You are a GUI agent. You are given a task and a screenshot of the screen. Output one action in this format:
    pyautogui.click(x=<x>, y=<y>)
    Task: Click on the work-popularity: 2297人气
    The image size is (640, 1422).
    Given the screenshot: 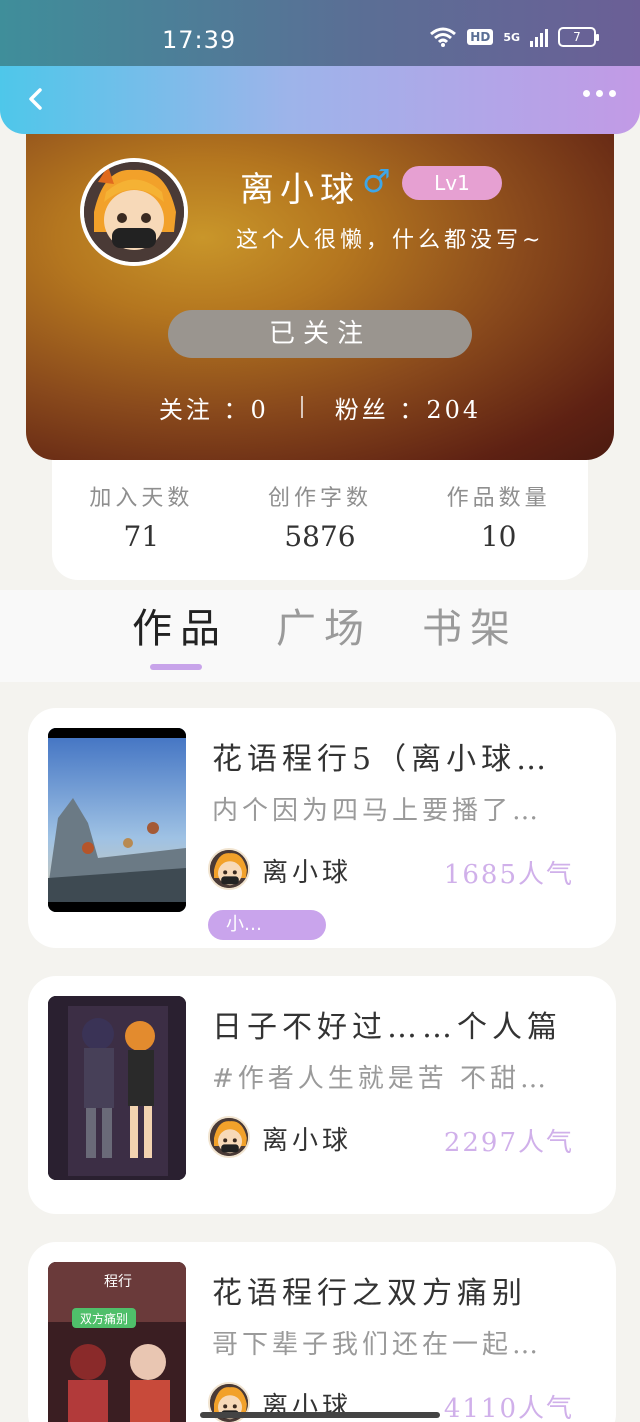 What is the action you would take?
    pyautogui.click(x=508, y=1143)
    